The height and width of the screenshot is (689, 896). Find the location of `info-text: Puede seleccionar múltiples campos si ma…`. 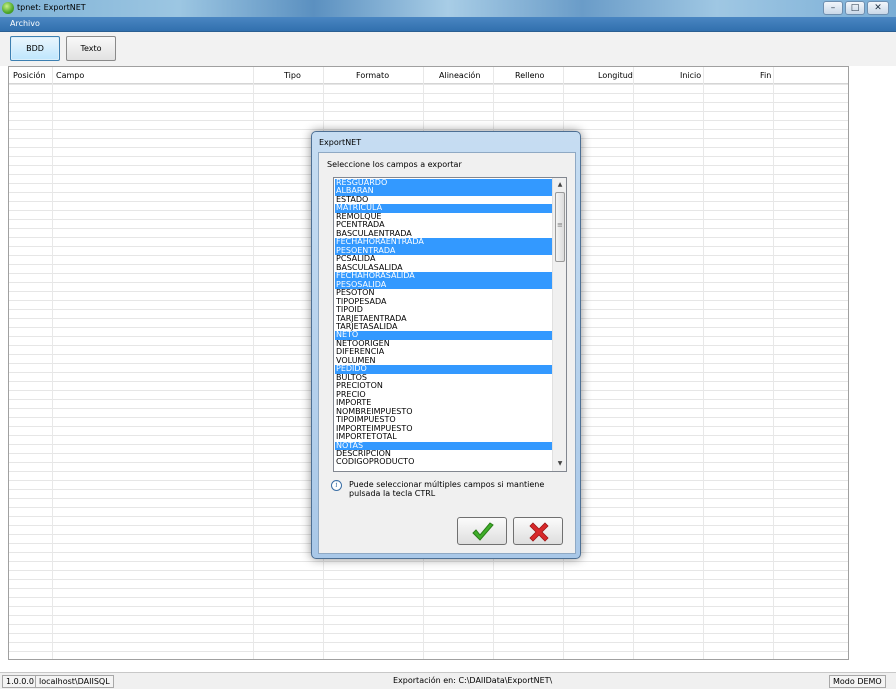

info-text: Puede seleccionar múltiples campos si ma… is located at coordinates (447, 489).